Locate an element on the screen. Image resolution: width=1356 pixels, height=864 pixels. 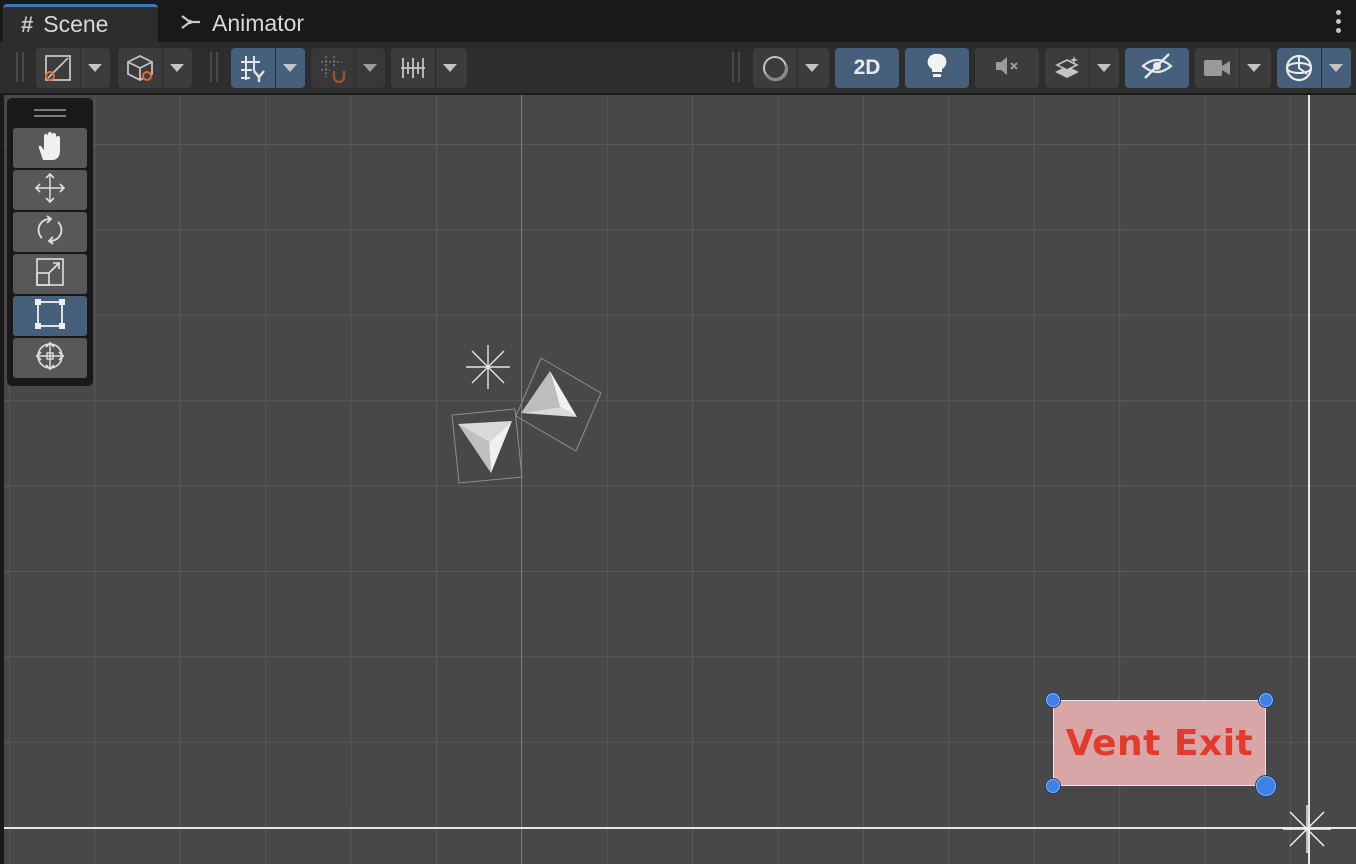
vent-exit-sprite: Vent Exit is located at coordinates (1159, 743).